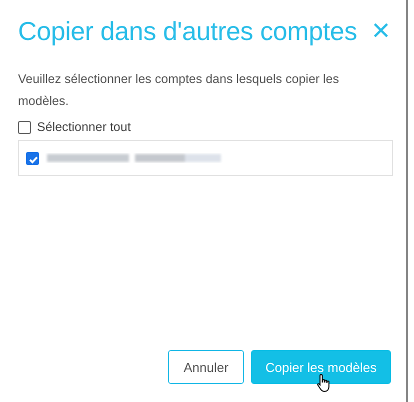 This screenshot has height=402, width=414. I want to click on hand-cursor-icon, so click(324, 383).